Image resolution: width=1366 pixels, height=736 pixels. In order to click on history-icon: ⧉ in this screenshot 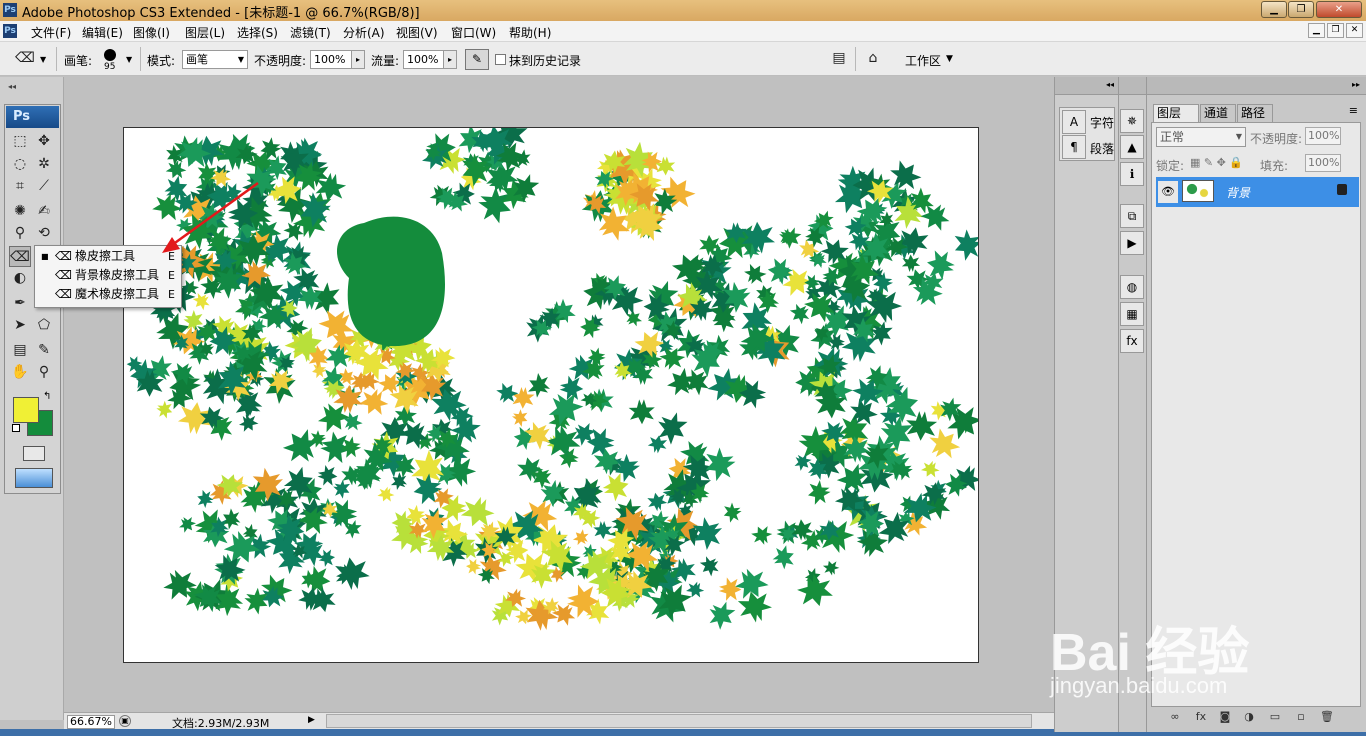, I will do `click(1132, 216)`.